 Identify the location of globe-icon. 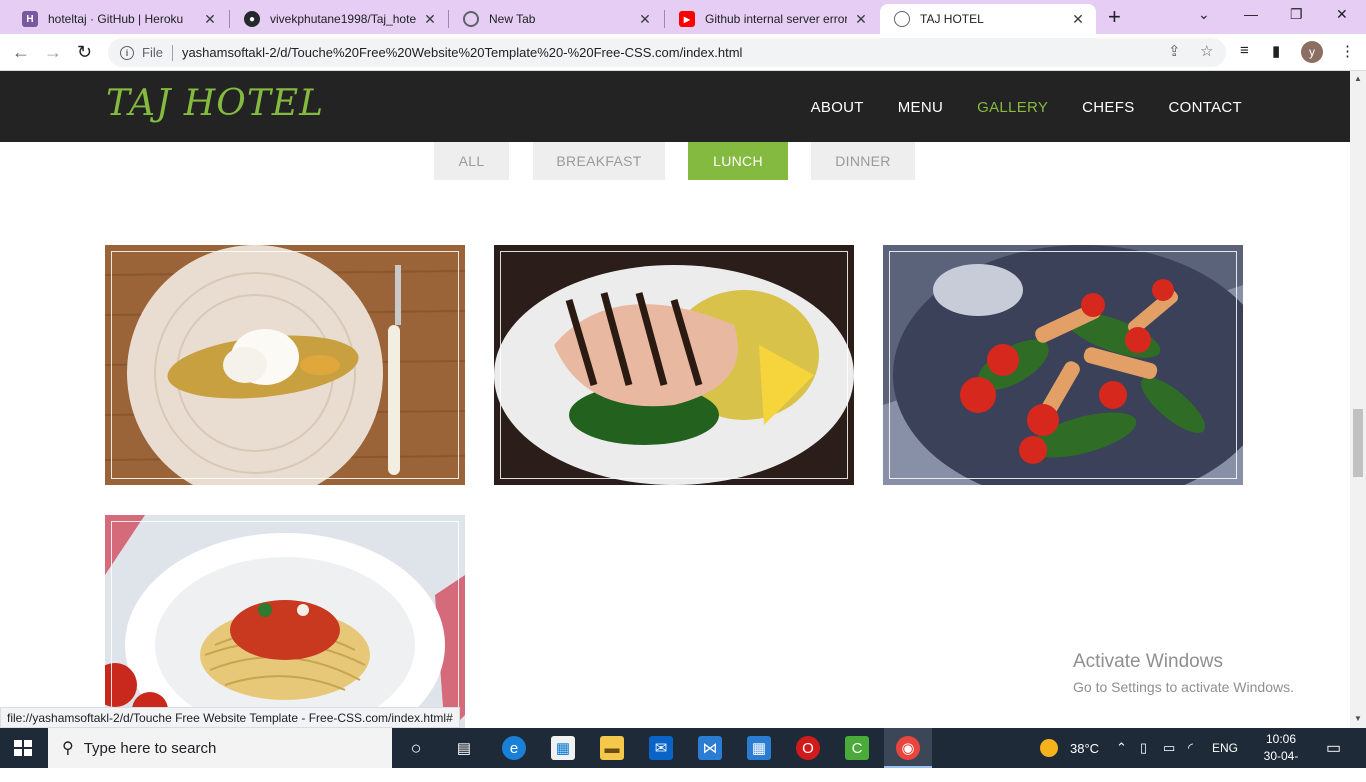
(902, 19).